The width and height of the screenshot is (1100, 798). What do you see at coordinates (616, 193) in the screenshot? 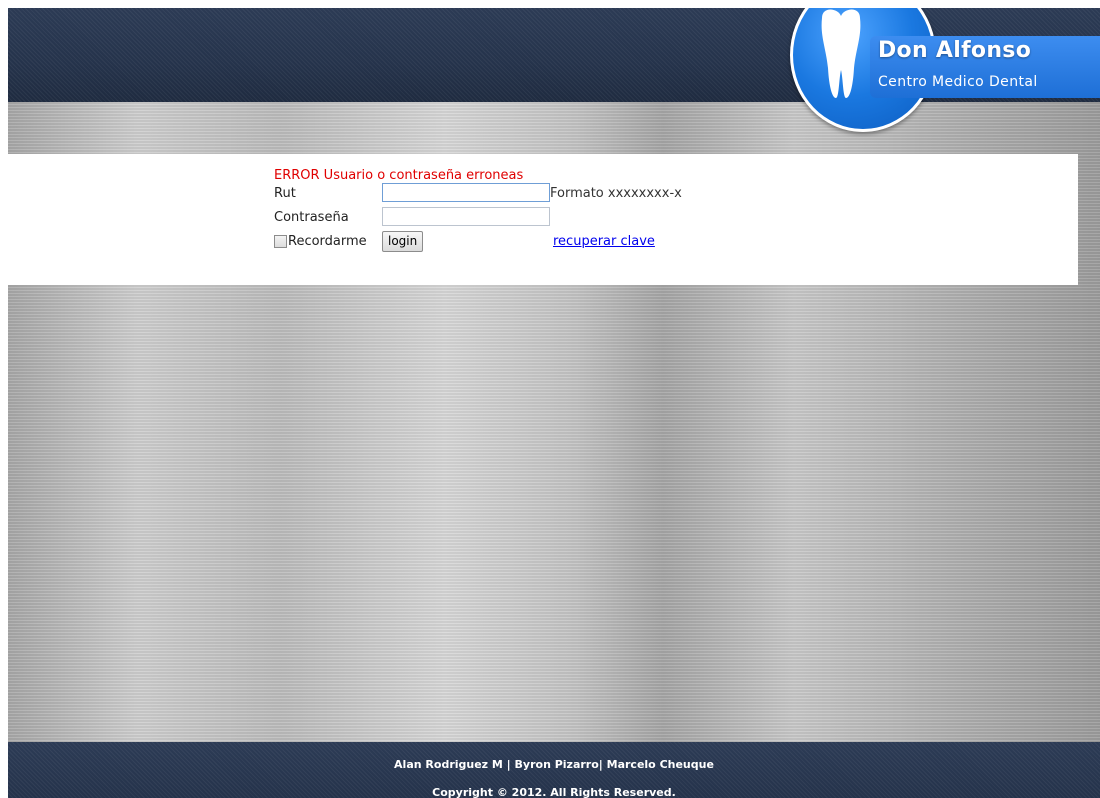
I see `rut-format-hint: Formato xxxxxxxx-x` at bounding box center [616, 193].